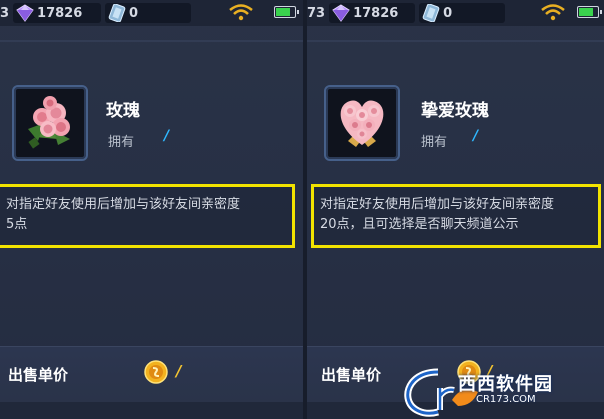  I want to click on status-bar: 73 17826 0, so click(455, 13).